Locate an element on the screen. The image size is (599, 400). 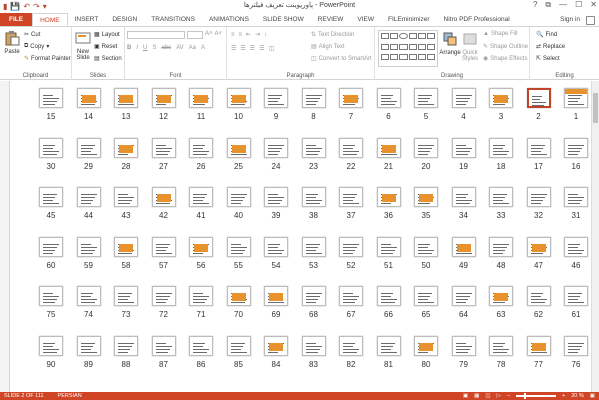
save-icon: 💾 is located at coordinates (15, 6).